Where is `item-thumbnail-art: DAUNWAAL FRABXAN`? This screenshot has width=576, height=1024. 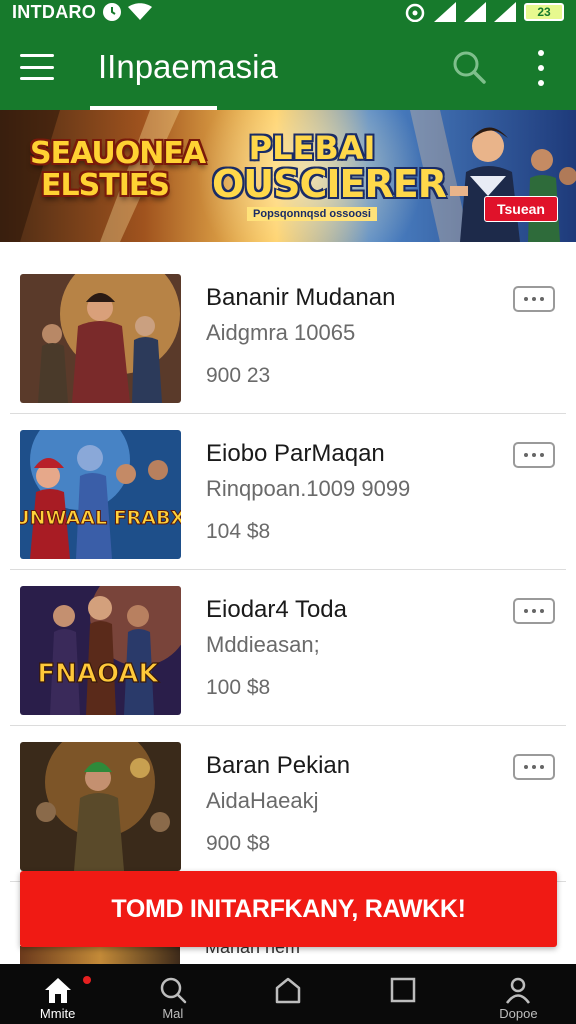 item-thumbnail-art: DAUNWAAL FRABXAN is located at coordinates (100, 494).